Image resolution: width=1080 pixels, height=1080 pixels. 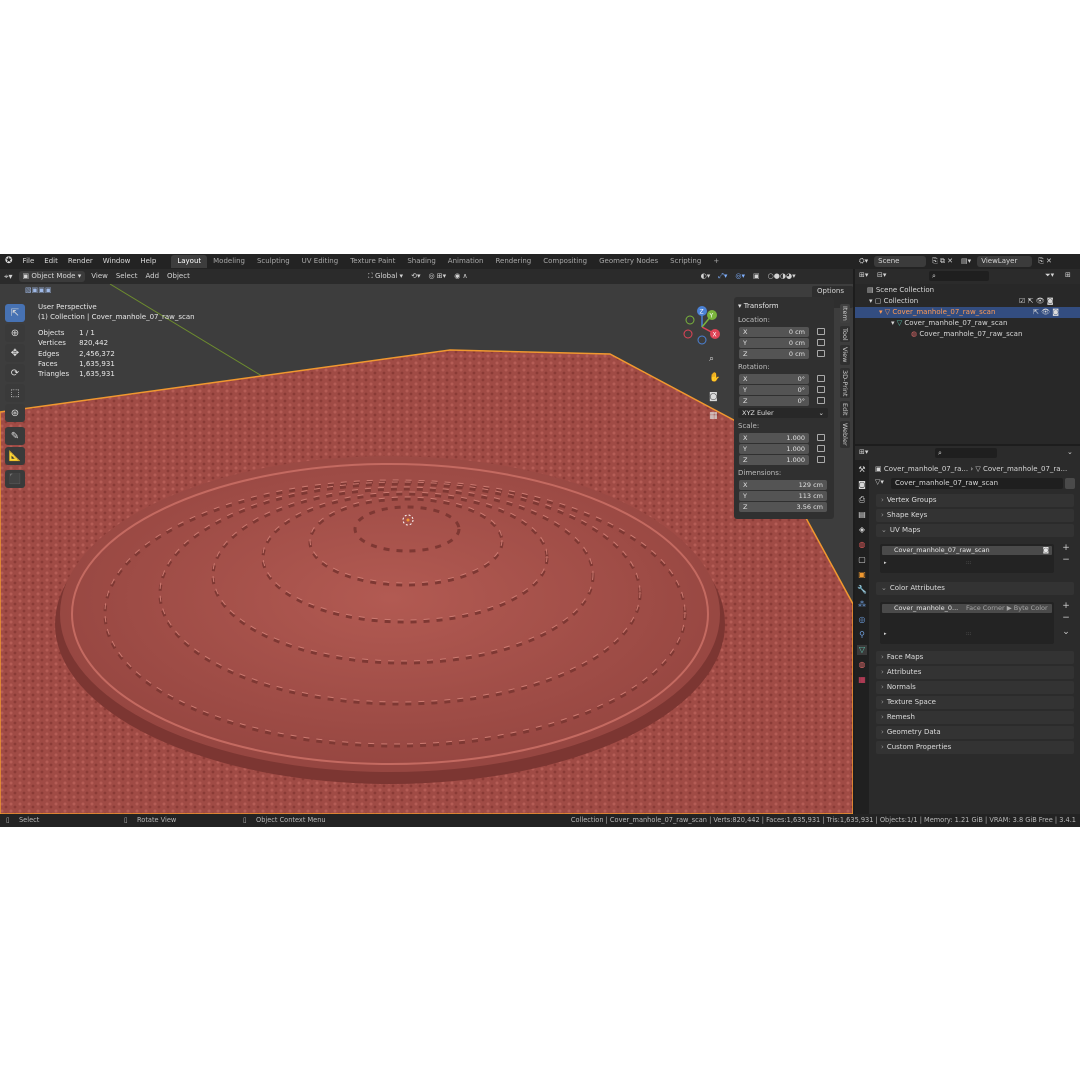 What do you see at coordinates (782, 276) in the screenshot?
I see `shading-modes-icon: ○●◑◕▾` at bounding box center [782, 276].